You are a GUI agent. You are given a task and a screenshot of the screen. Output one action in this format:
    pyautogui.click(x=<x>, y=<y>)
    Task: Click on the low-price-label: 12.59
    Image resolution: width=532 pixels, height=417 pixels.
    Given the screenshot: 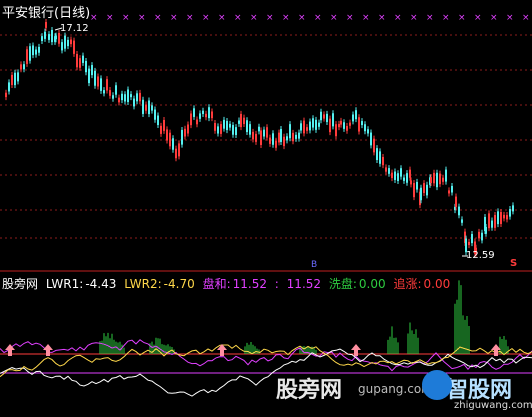 What is the action you would take?
    pyautogui.click(x=480, y=255)
    